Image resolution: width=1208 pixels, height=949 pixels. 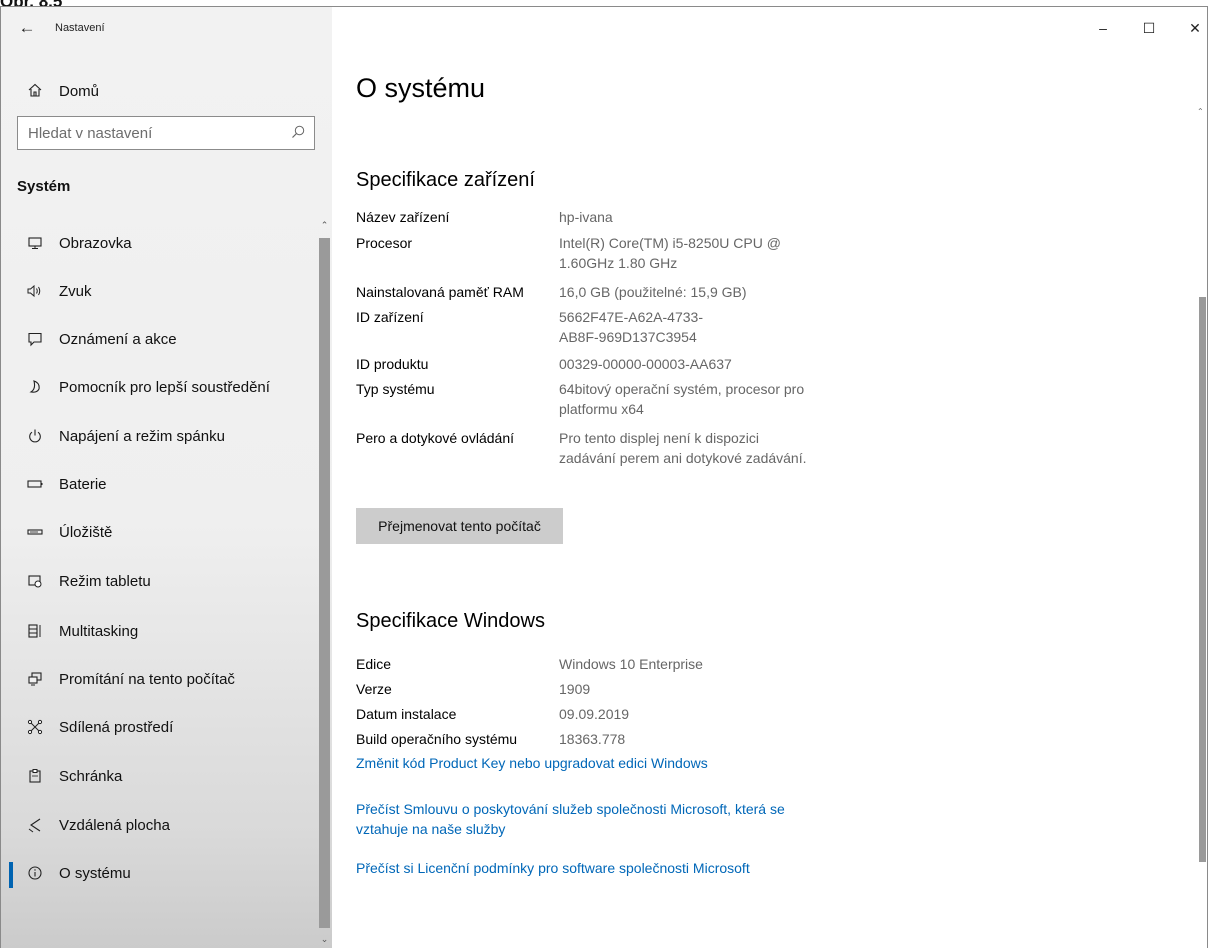 I want to click on sidebar-item-shared-experiences: Sdílená prostředí, so click(x=159, y=729).